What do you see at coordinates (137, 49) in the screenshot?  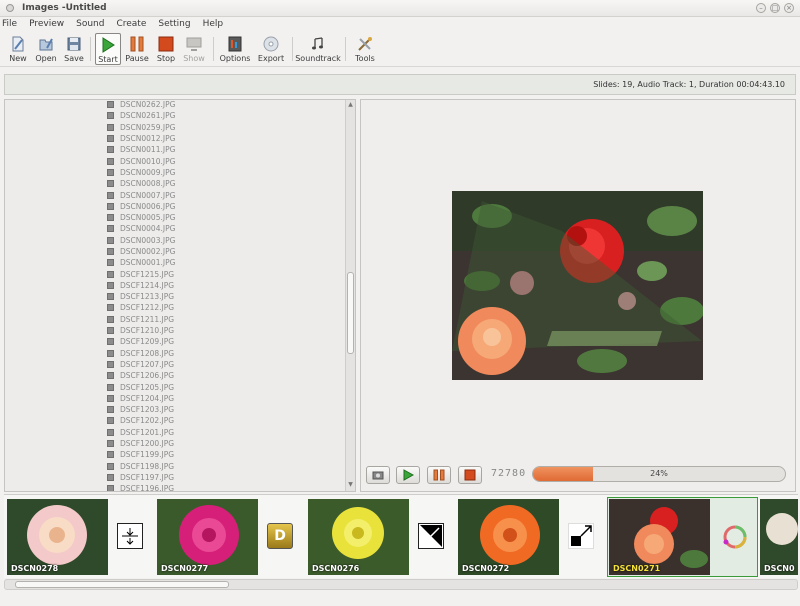 I see `pause-button: Pause` at bounding box center [137, 49].